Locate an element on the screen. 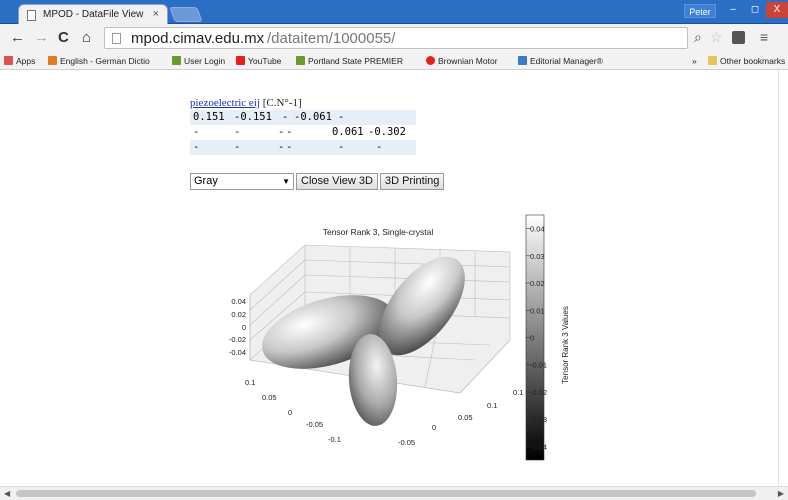 The image size is (788, 500). z-tick-label: 0.04 is located at coordinates (238, 301).